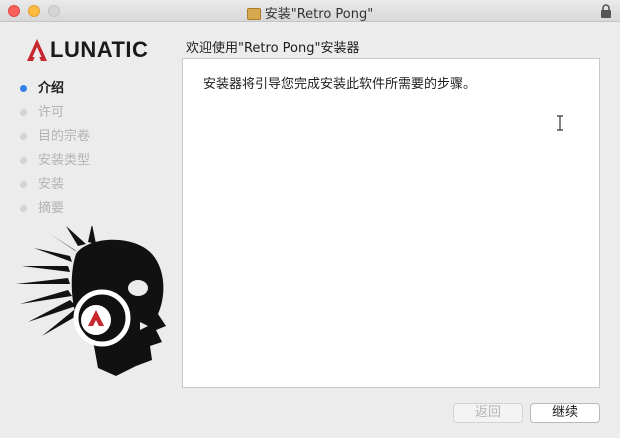  What do you see at coordinates (51, 208) in the screenshot?
I see `step-label: 摘要` at bounding box center [51, 208].